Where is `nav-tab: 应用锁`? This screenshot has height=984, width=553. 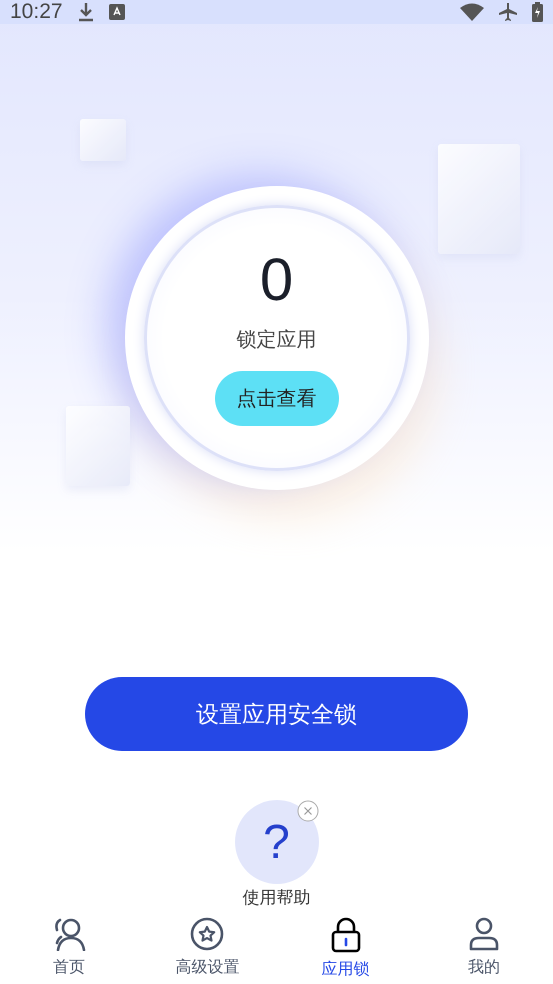 nav-tab: 应用锁 is located at coordinates (345, 946).